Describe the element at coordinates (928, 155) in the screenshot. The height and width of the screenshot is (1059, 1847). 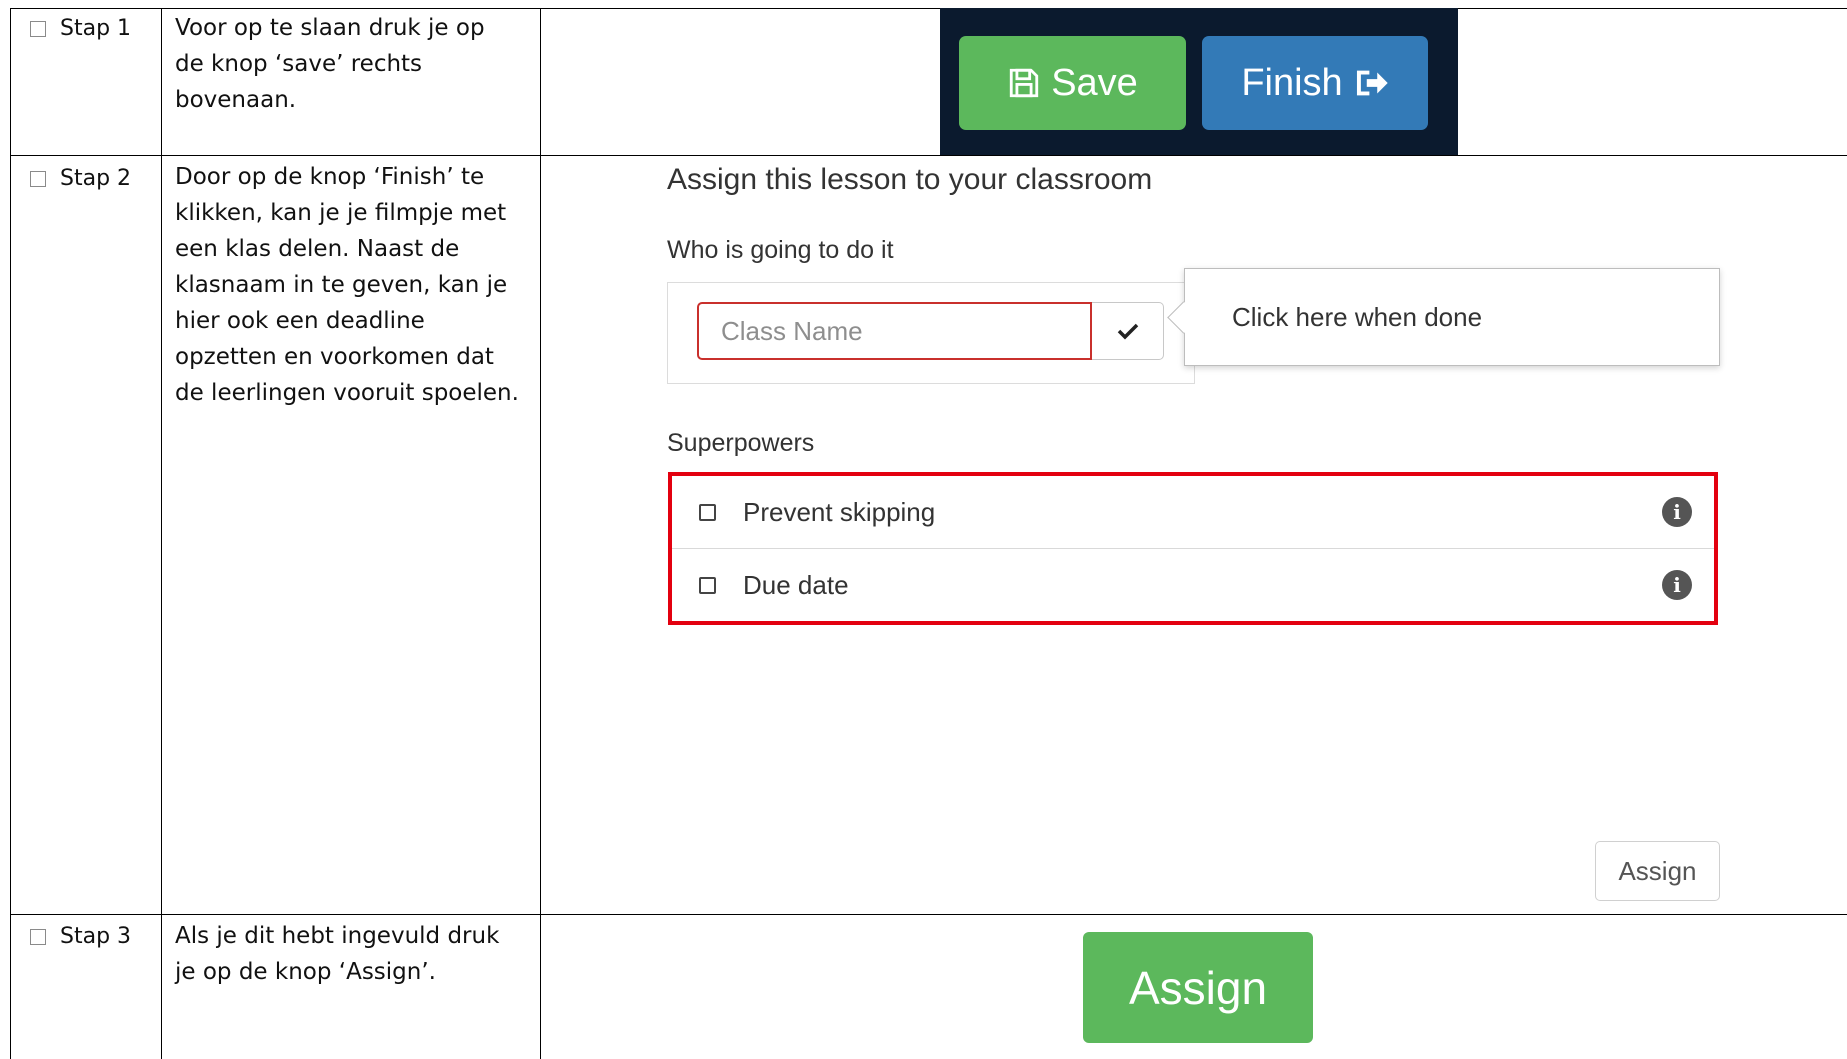
I see `table-border-row1` at that location.